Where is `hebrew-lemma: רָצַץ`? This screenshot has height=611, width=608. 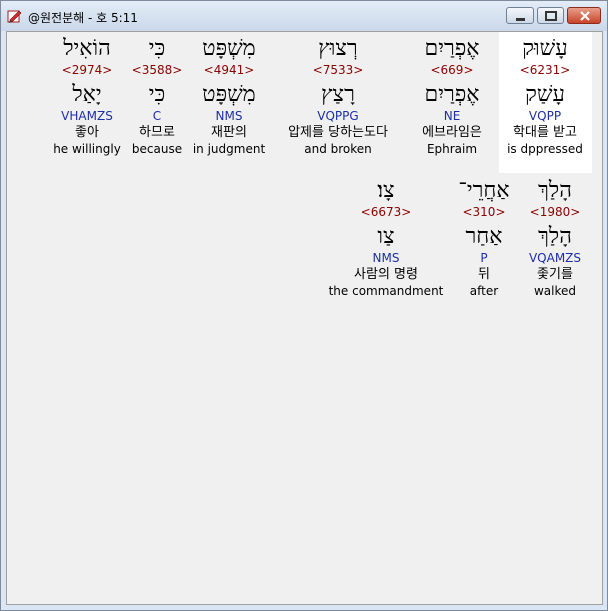 hebrew-lemma: רָצַץ is located at coordinates (338, 94).